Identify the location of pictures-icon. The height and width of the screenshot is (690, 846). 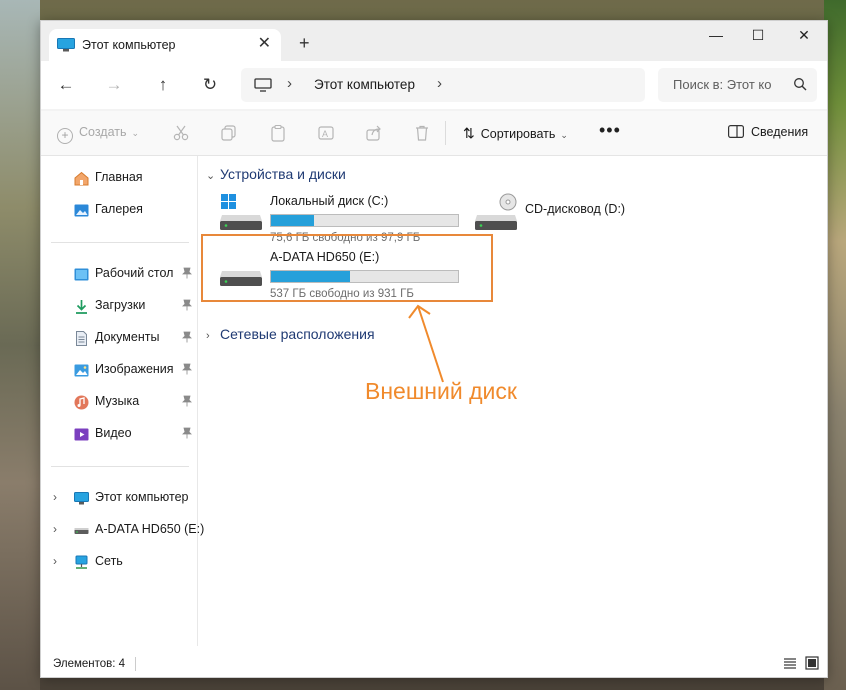
(81, 370).